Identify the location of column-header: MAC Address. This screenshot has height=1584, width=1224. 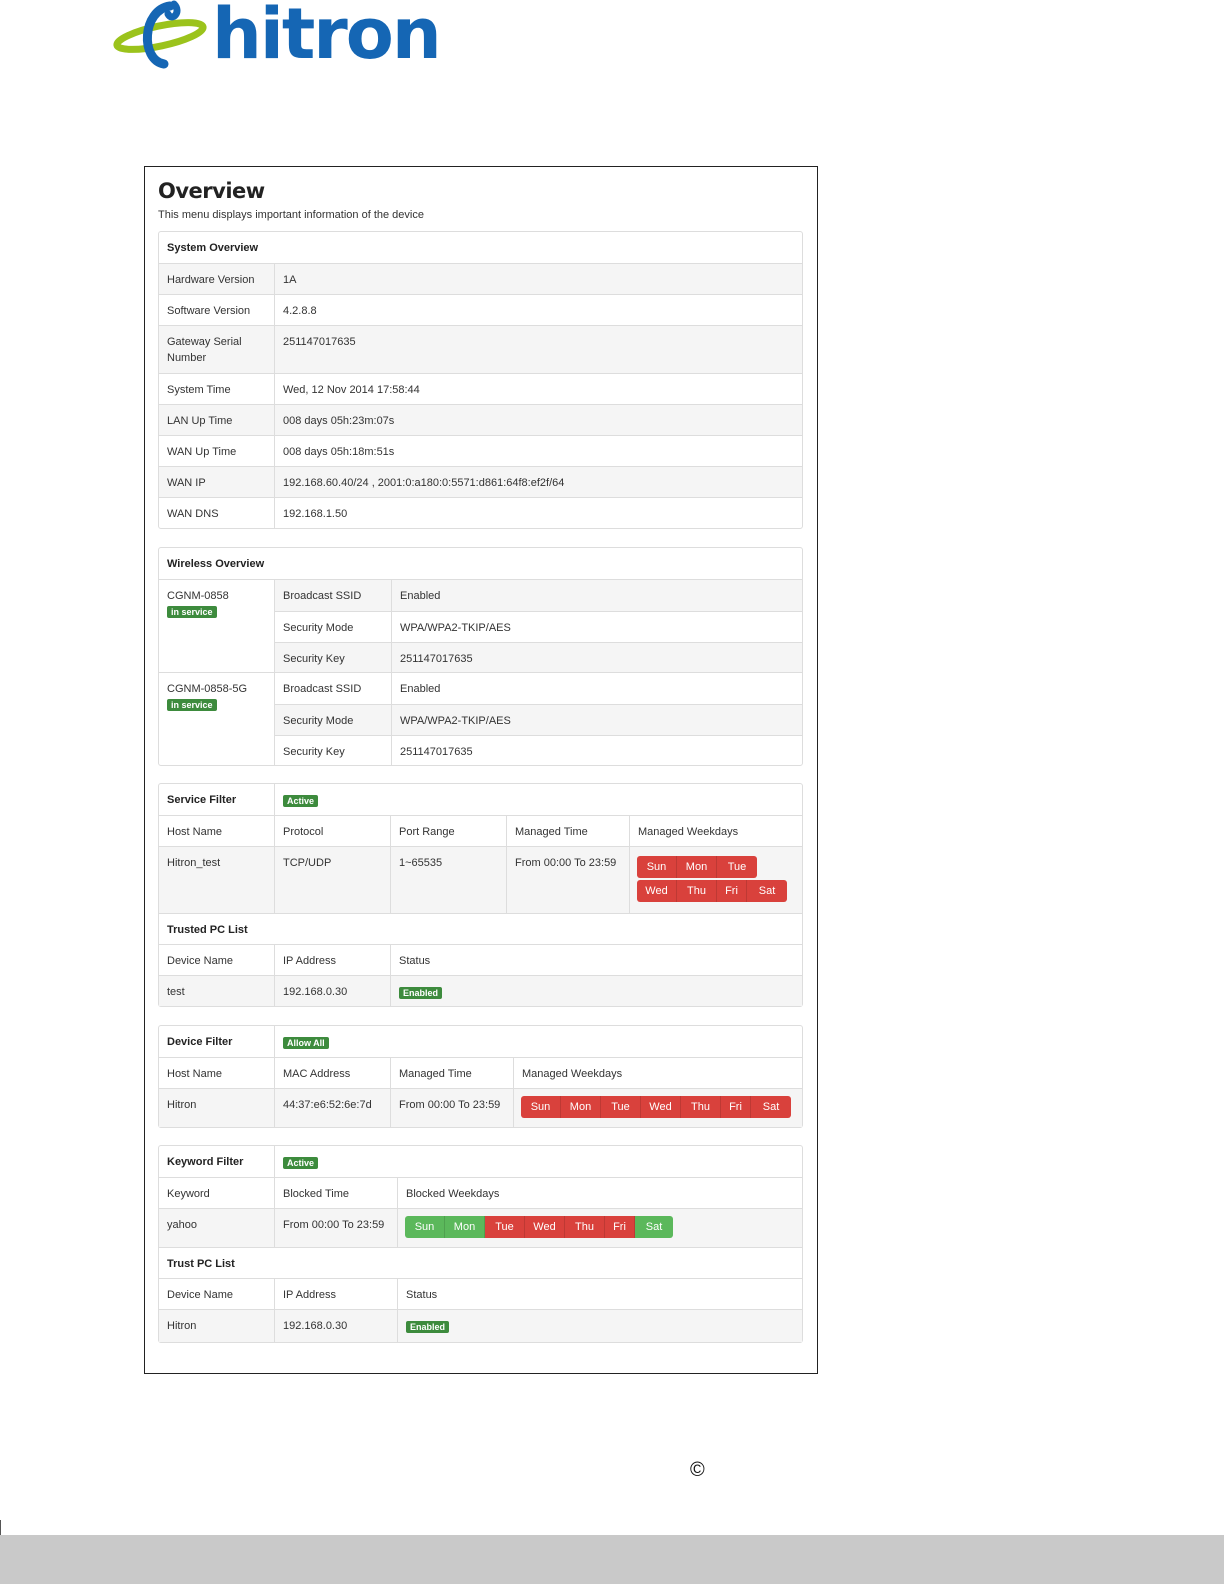
(332, 1073).